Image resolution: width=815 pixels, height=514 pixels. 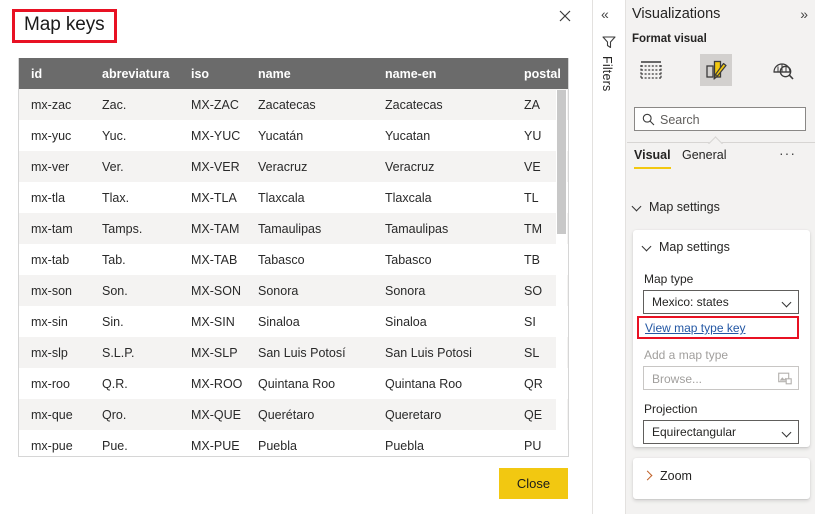 I want to click on map-type-dropdown: Mexico: states, so click(x=721, y=302).